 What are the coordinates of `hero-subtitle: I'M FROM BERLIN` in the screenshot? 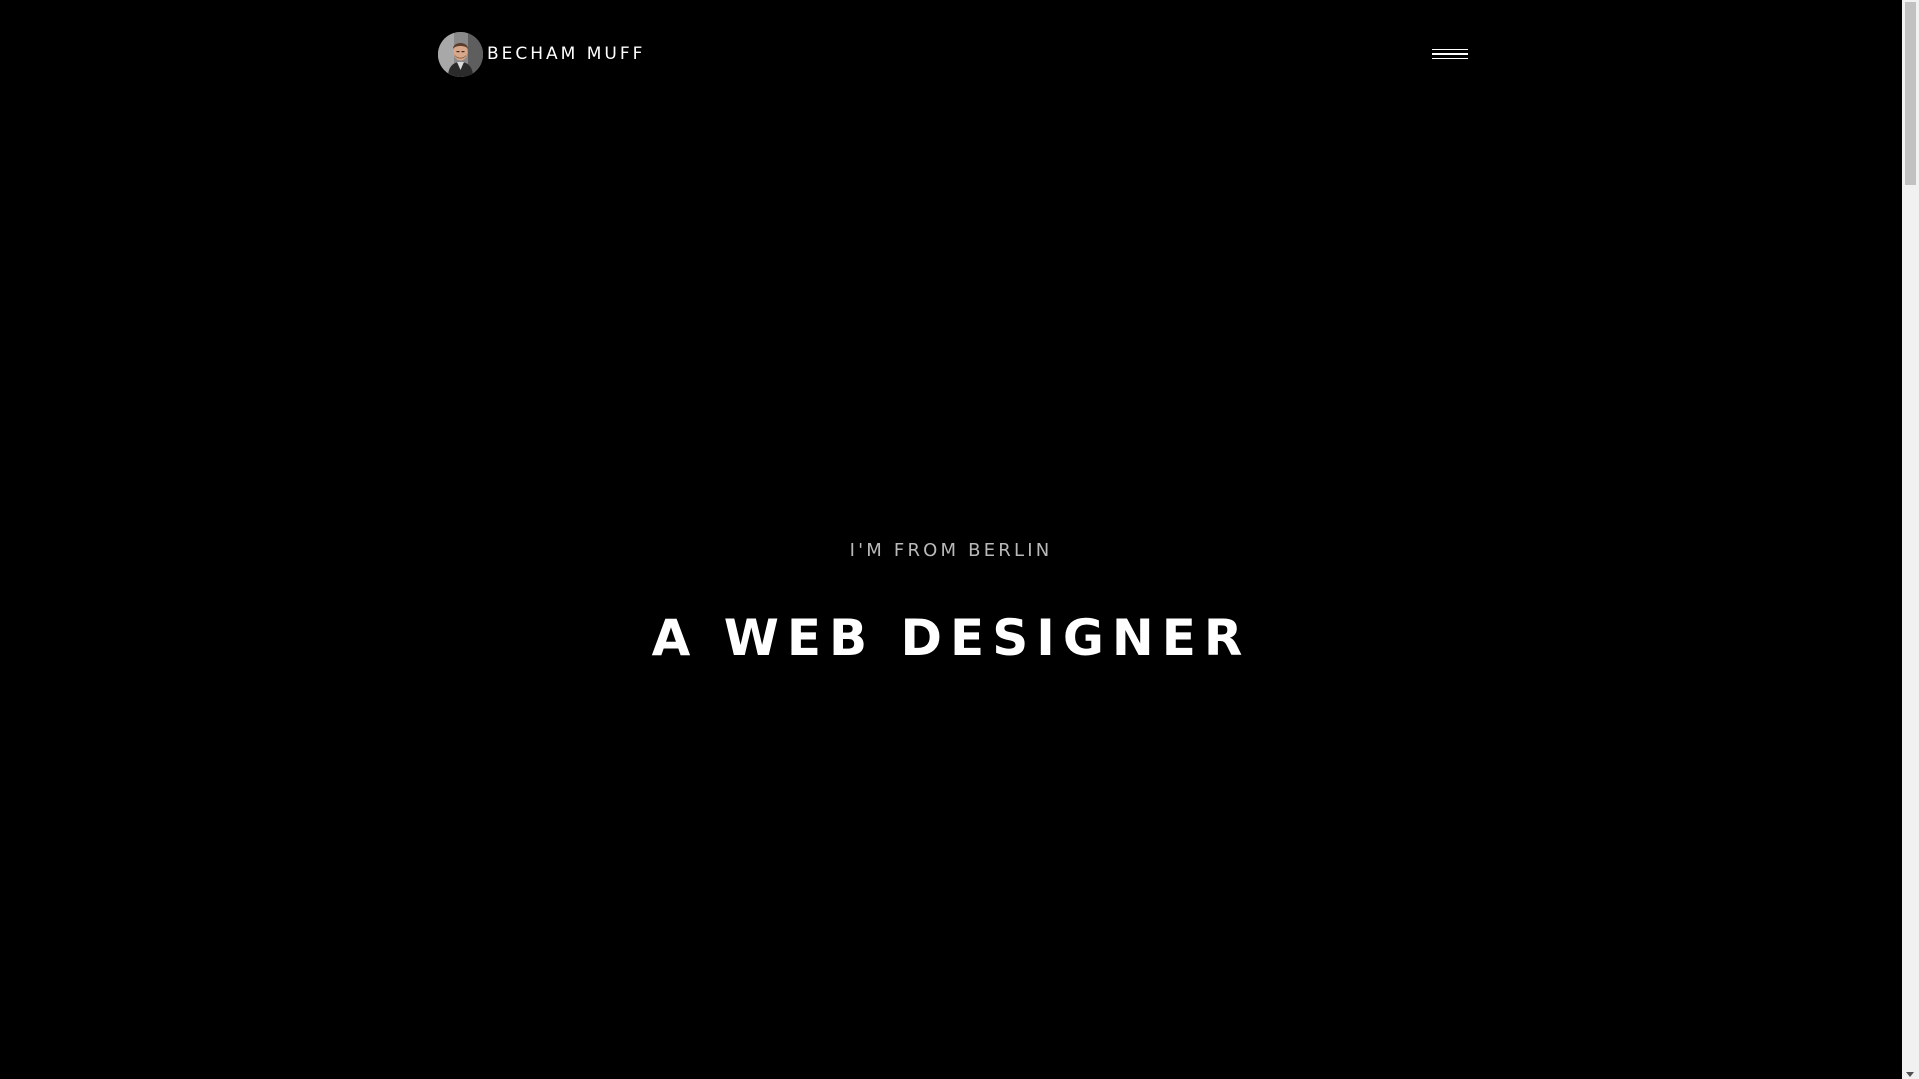 It's located at (951, 550).